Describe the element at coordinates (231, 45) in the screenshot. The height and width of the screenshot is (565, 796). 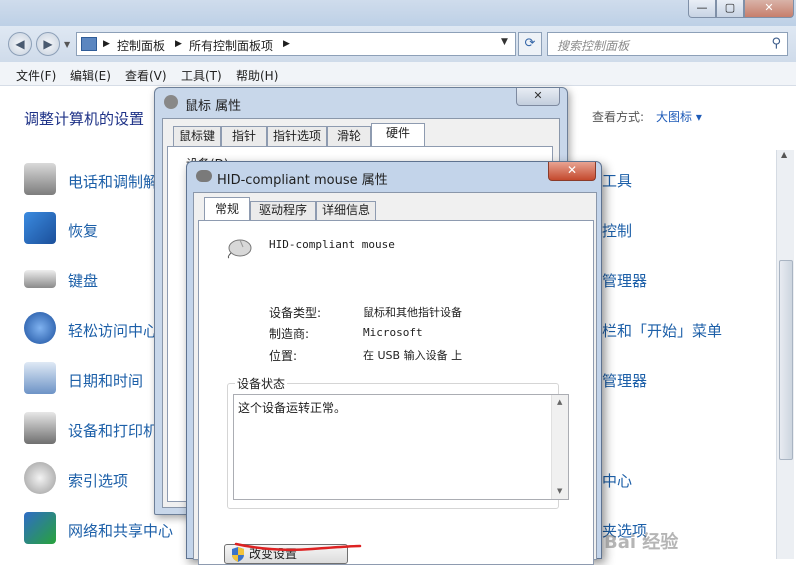
I see `breadcrumb-all-items: 所有控制面板项` at that location.